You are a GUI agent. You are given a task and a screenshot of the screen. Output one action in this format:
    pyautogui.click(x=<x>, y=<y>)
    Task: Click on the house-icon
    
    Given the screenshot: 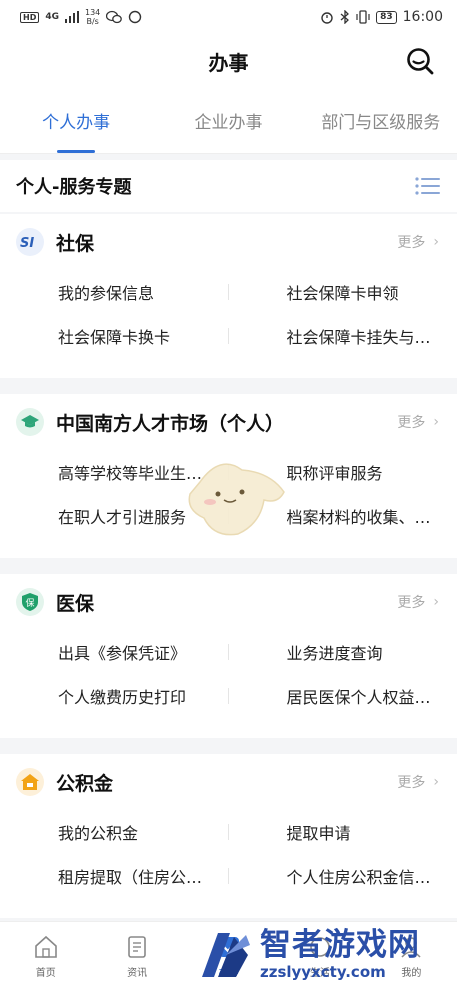 What is the action you would take?
    pyautogui.click(x=30, y=782)
    